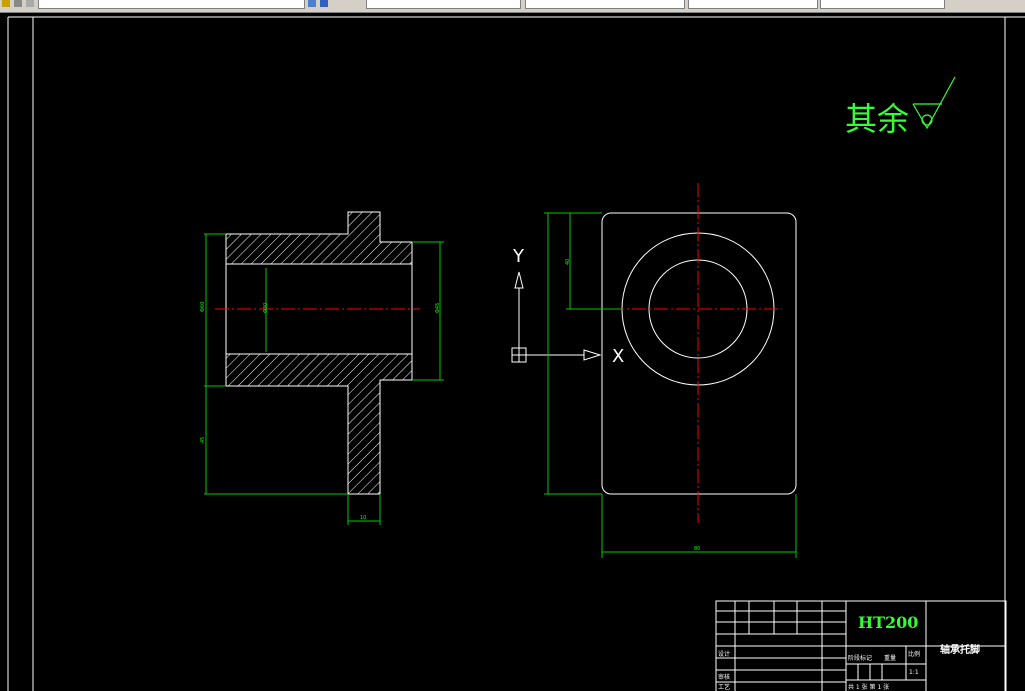  I want to click on dim-front-bore: Φ30, so click(266, 308).